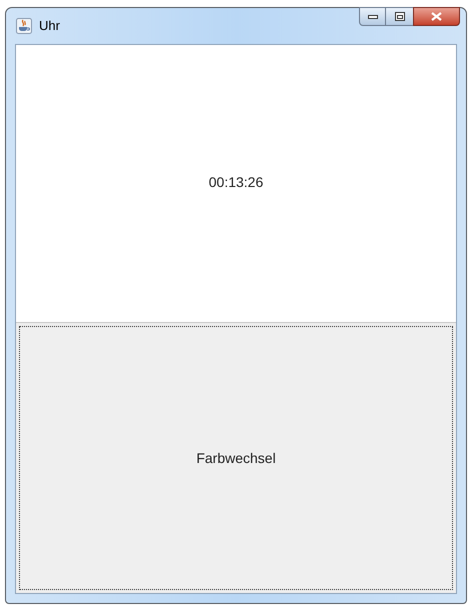  I want to click on minimize-icon, so click(373, 16).